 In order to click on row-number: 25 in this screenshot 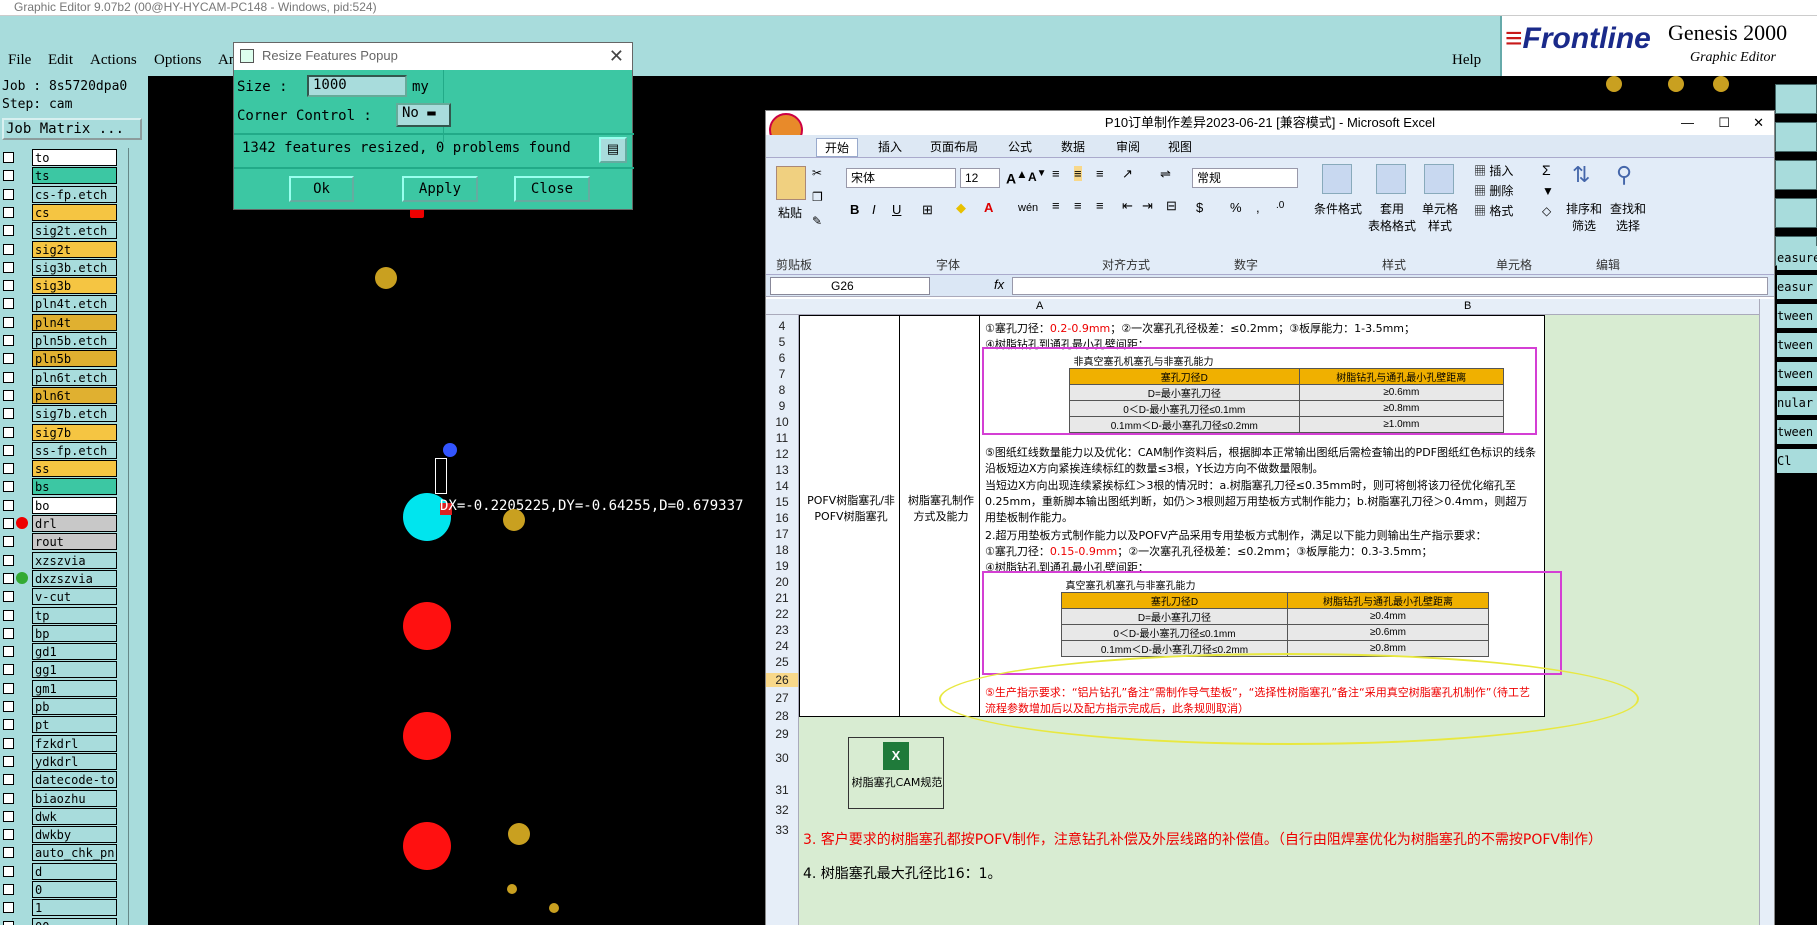, I will do `click(782, 662)`.